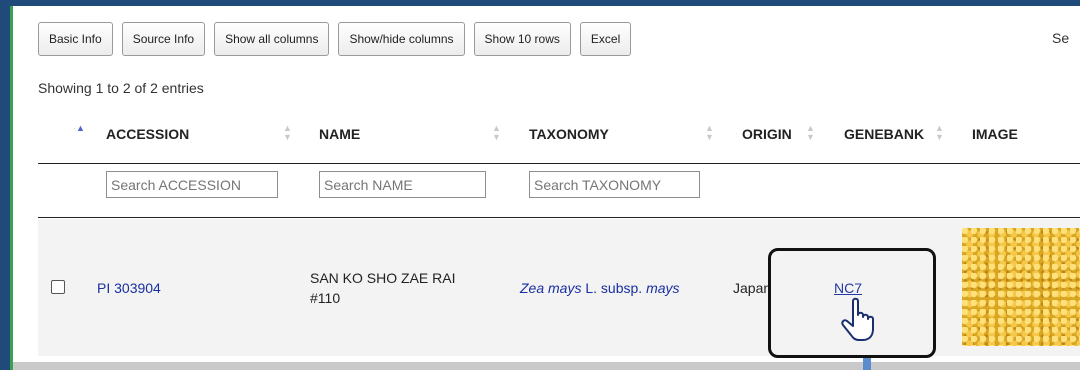 The image size is (1080, 370). I want to click on accession-image, so click(1021, 287).